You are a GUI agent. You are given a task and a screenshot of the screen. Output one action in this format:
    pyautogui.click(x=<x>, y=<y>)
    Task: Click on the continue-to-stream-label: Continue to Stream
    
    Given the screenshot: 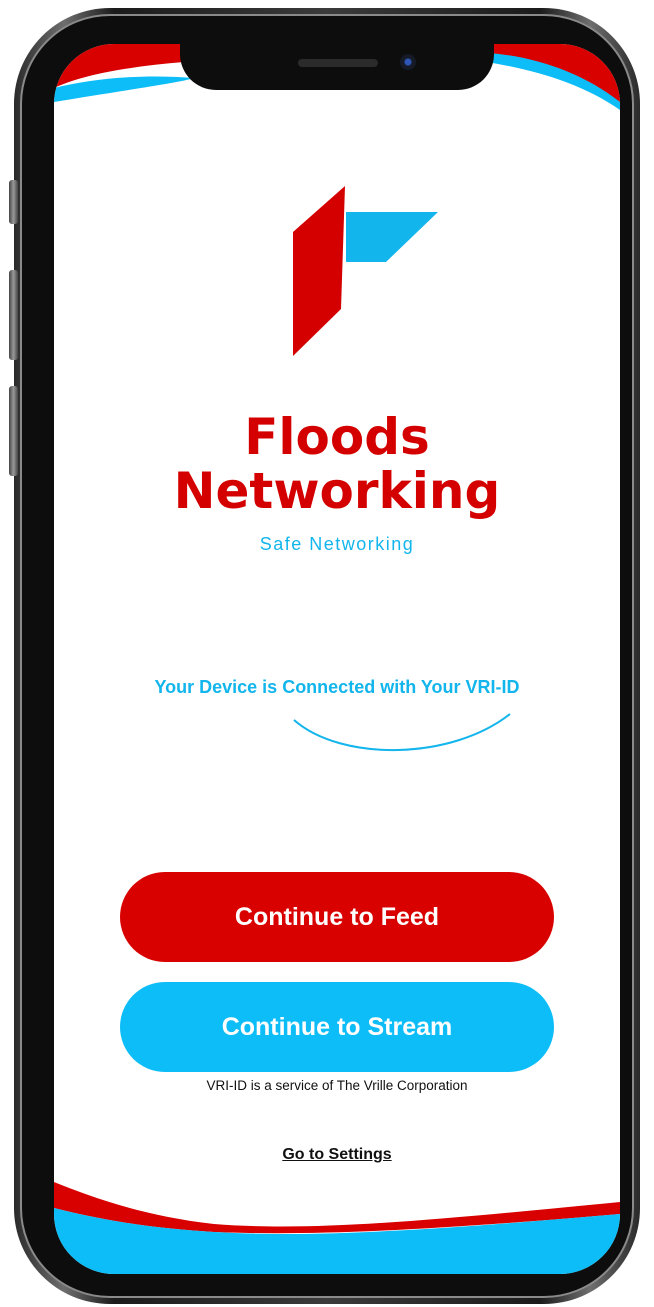 What is the action you would take?
    pyautogui.click(x=337, y=1026)
    